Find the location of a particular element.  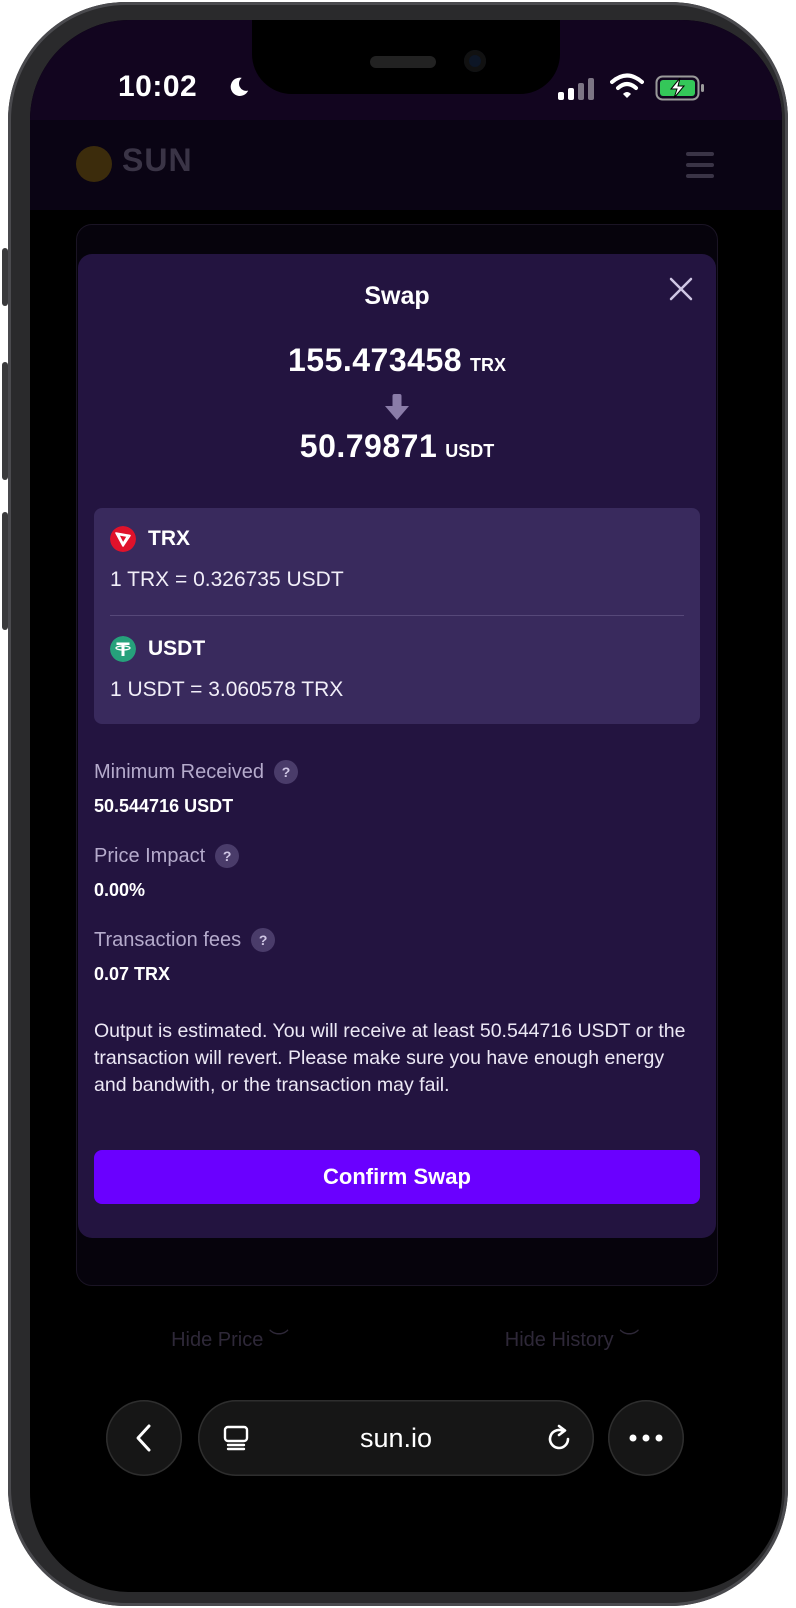

price-impact-value: 0.00% is located at coordinates (120, 890).